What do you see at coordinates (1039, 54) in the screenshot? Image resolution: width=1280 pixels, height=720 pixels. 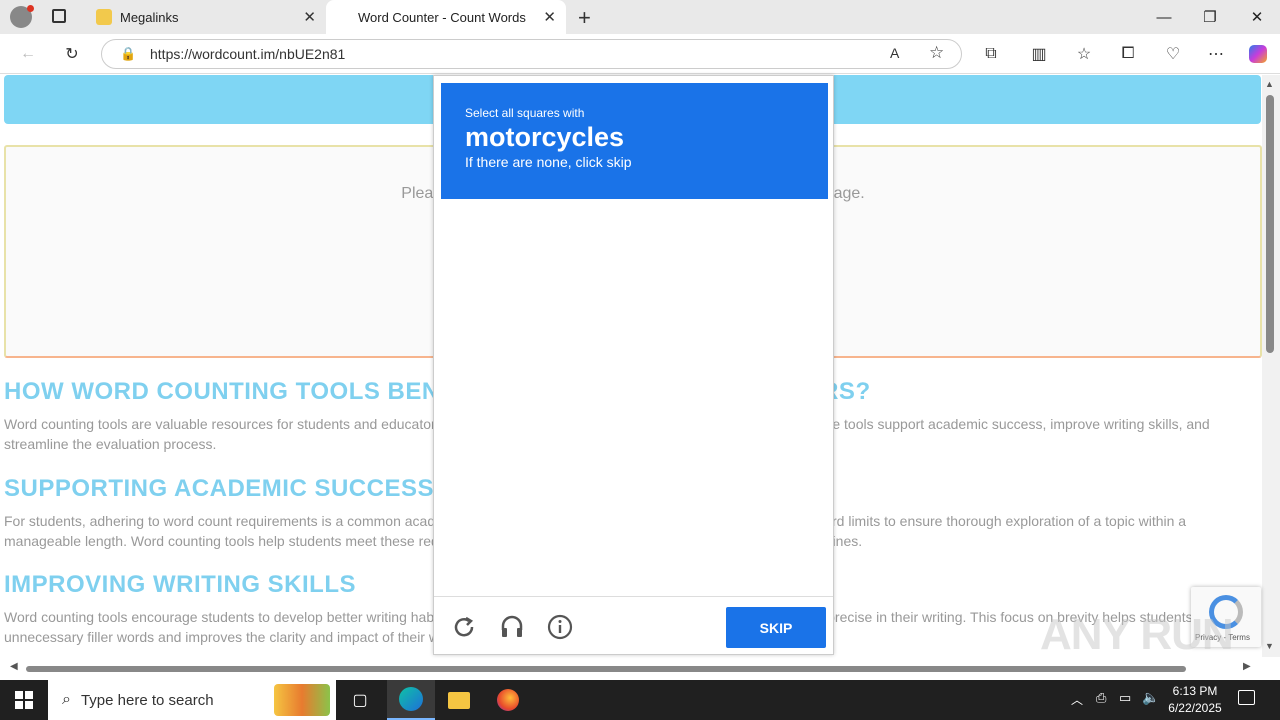 I see `split-screen-icon: ▥` at bounding box center [1039, 54].